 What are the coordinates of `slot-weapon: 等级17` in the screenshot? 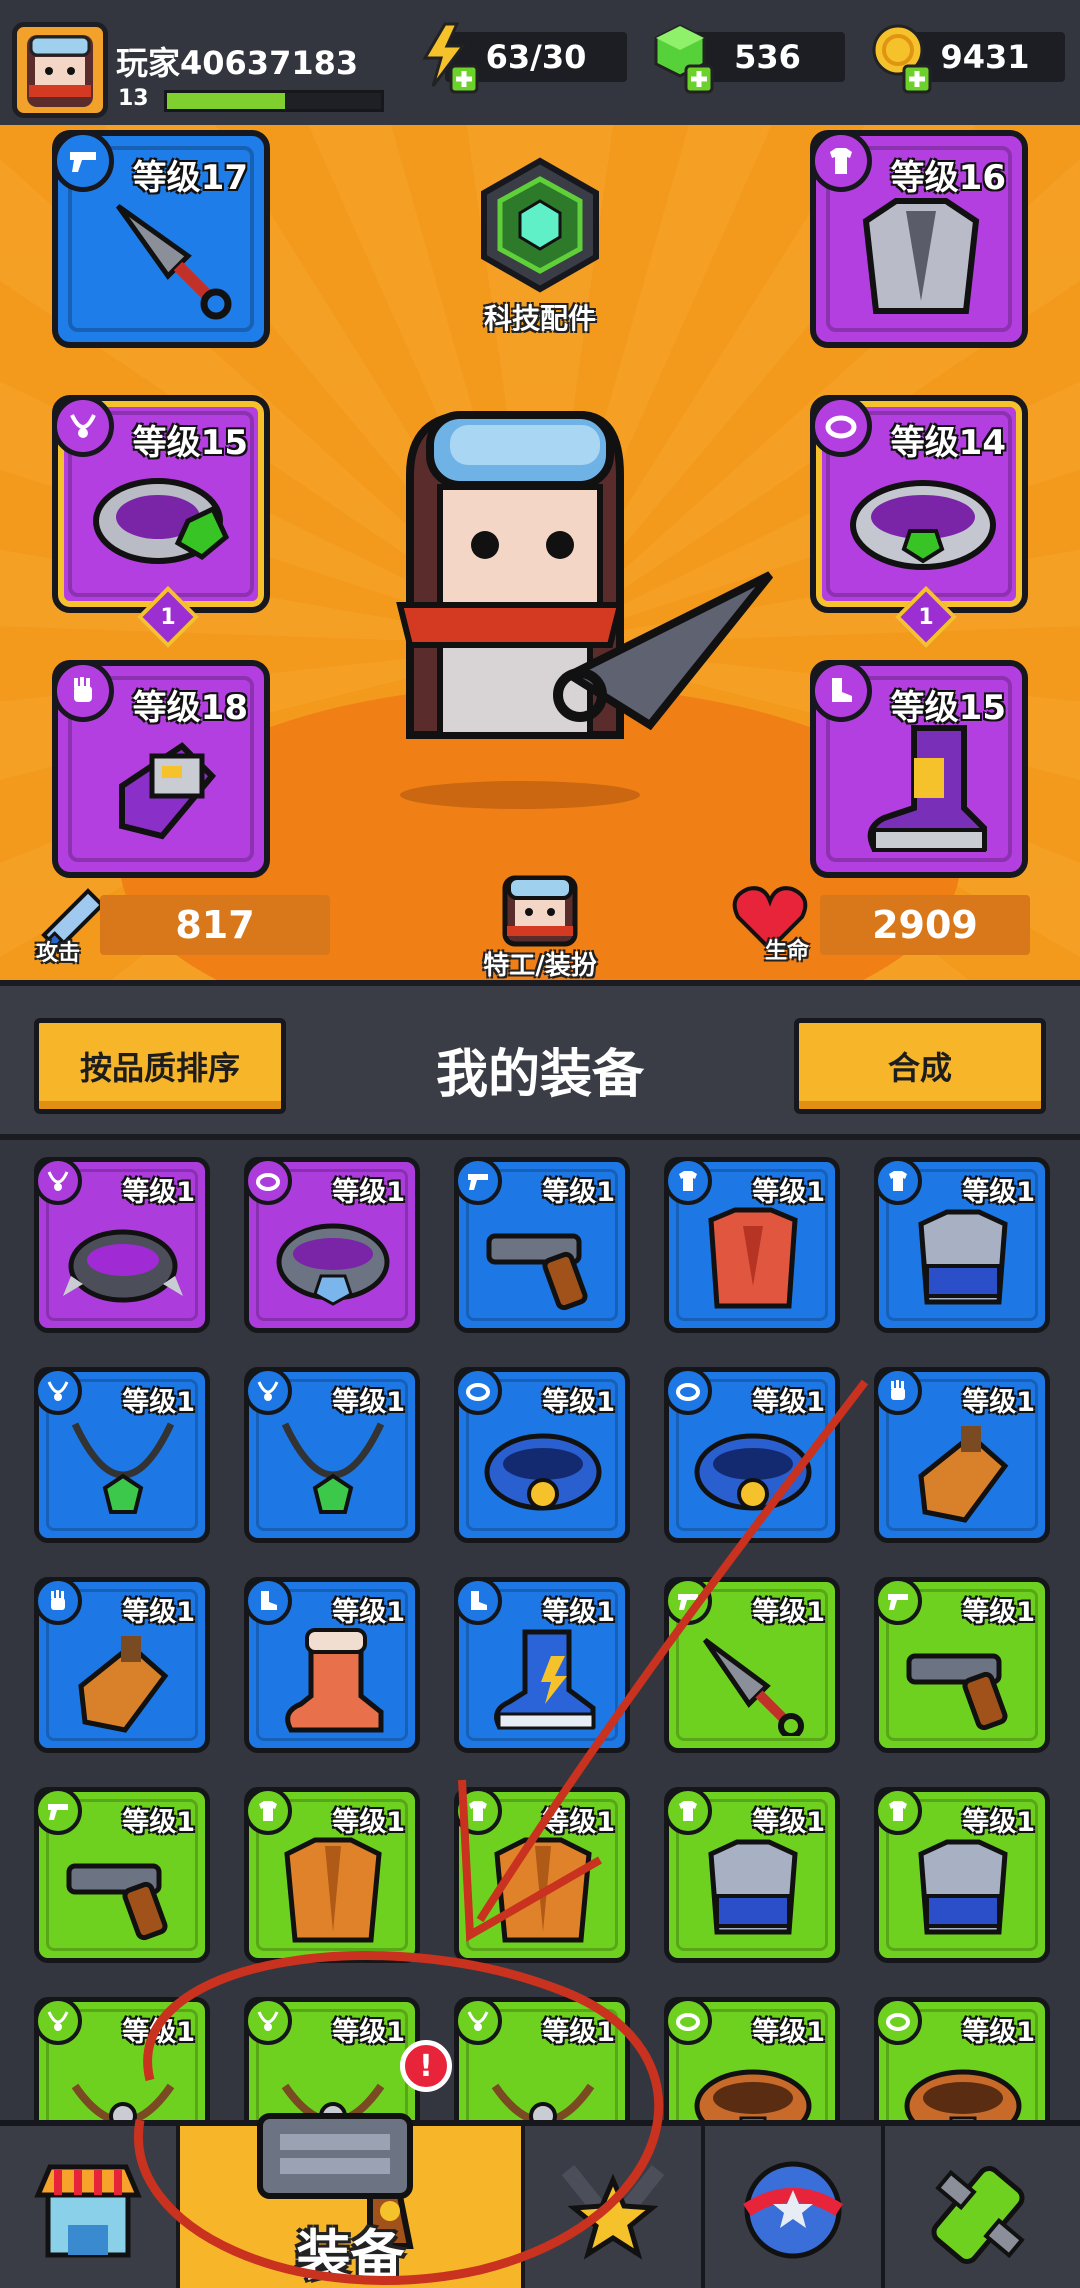 It's located at (161, 239).